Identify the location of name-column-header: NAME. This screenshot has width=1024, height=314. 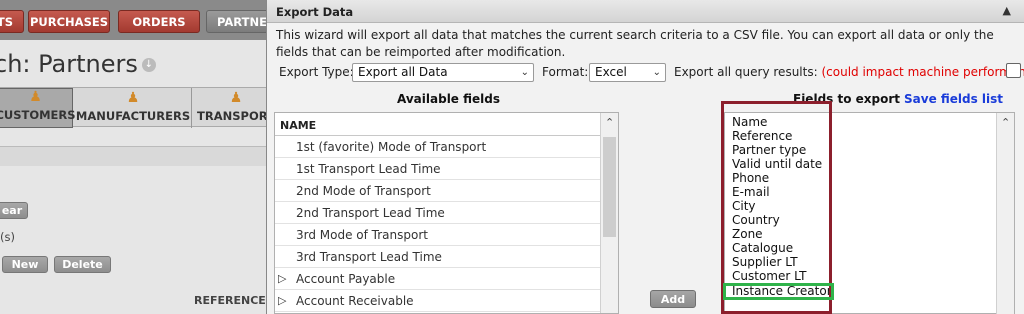
(437, 124).